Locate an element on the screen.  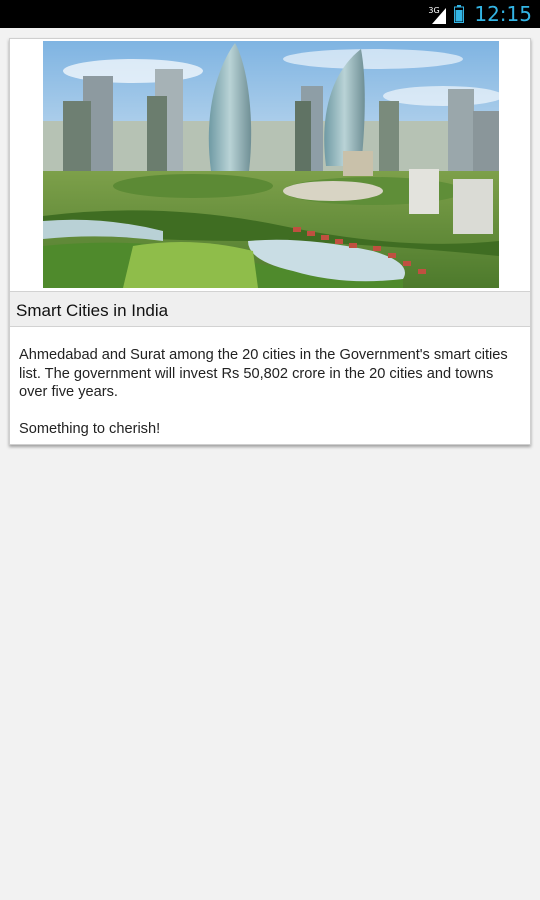
status-bar: 3G 12:15 is located at coordinates (270, 14).